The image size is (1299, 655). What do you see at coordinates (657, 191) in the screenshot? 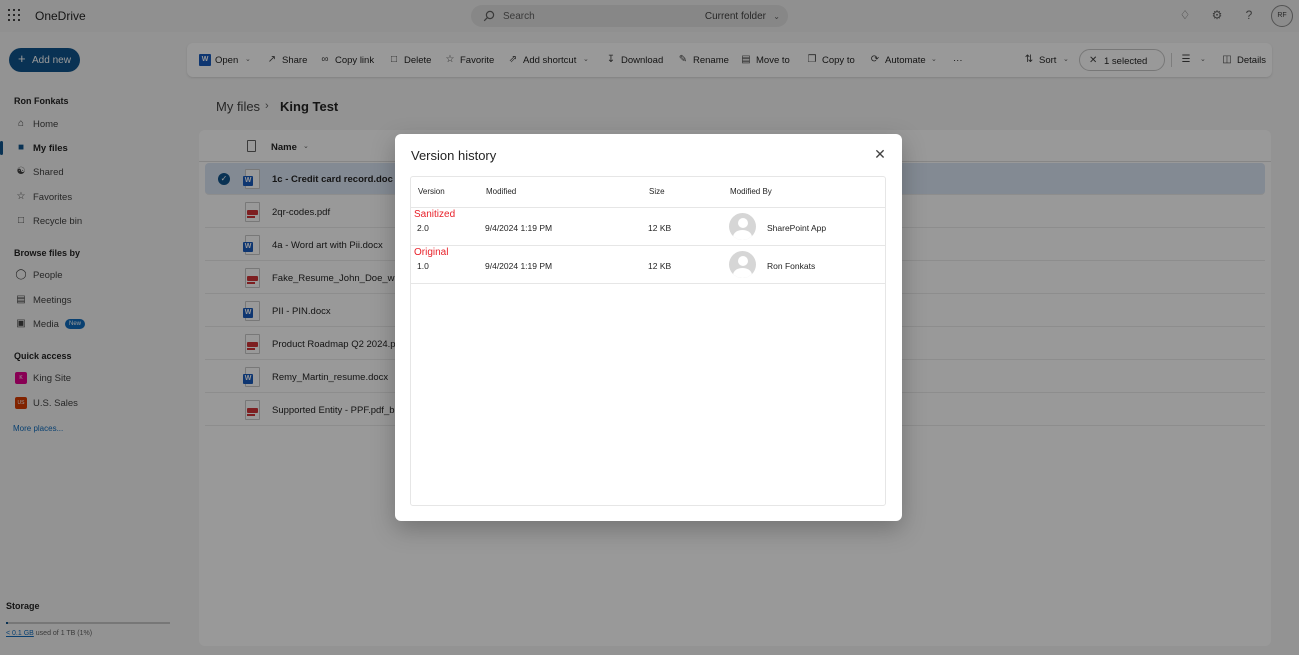
I see `column-header-size: Size` at bounding box center [657, 191].